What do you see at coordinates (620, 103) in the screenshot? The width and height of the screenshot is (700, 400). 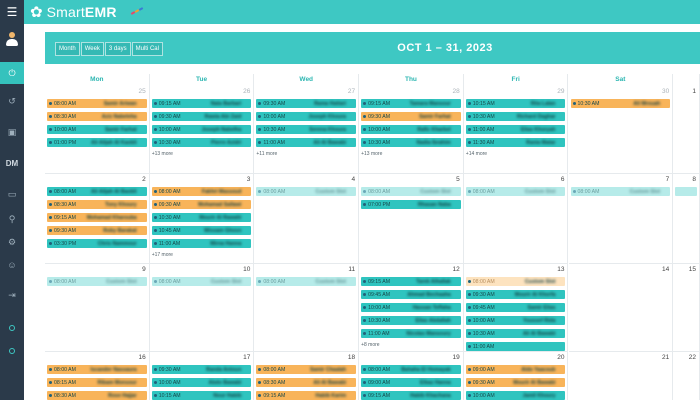 I see `appointment-event: 10:30 AM Ali Mrouah` at bounding box center [620, 103].